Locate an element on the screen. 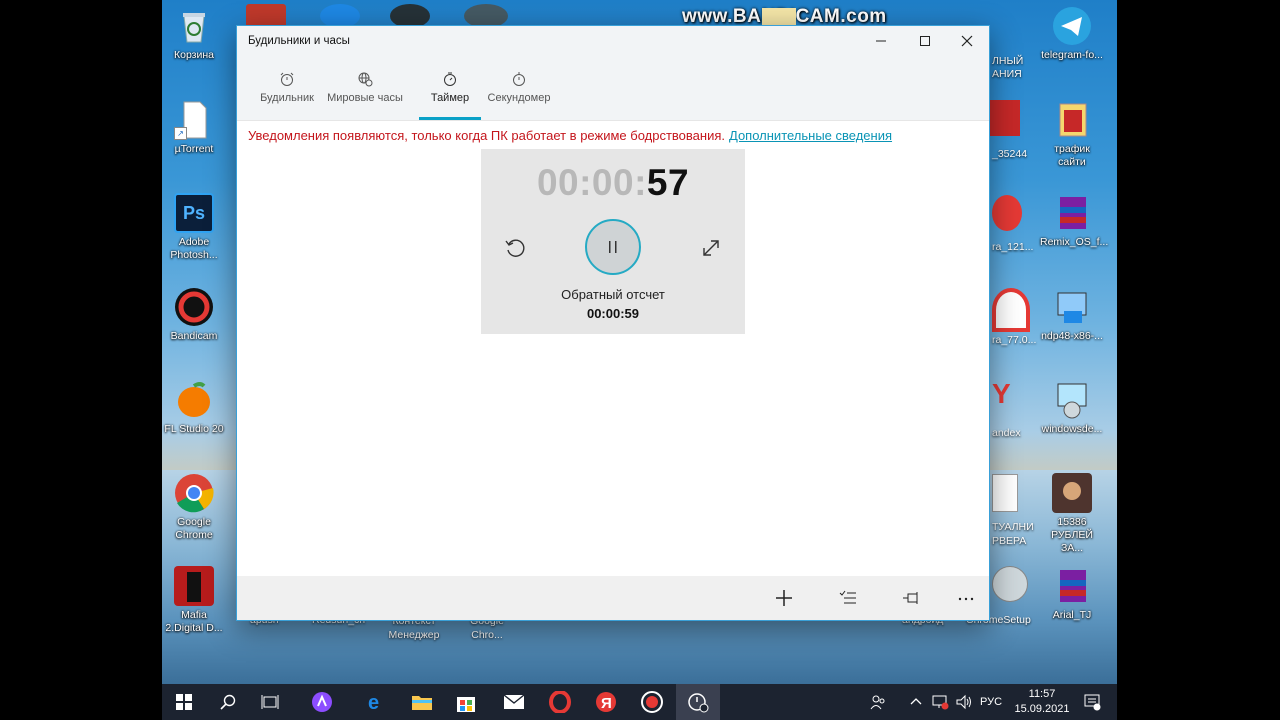  notification-icon is located at coordinates (1092, 702).